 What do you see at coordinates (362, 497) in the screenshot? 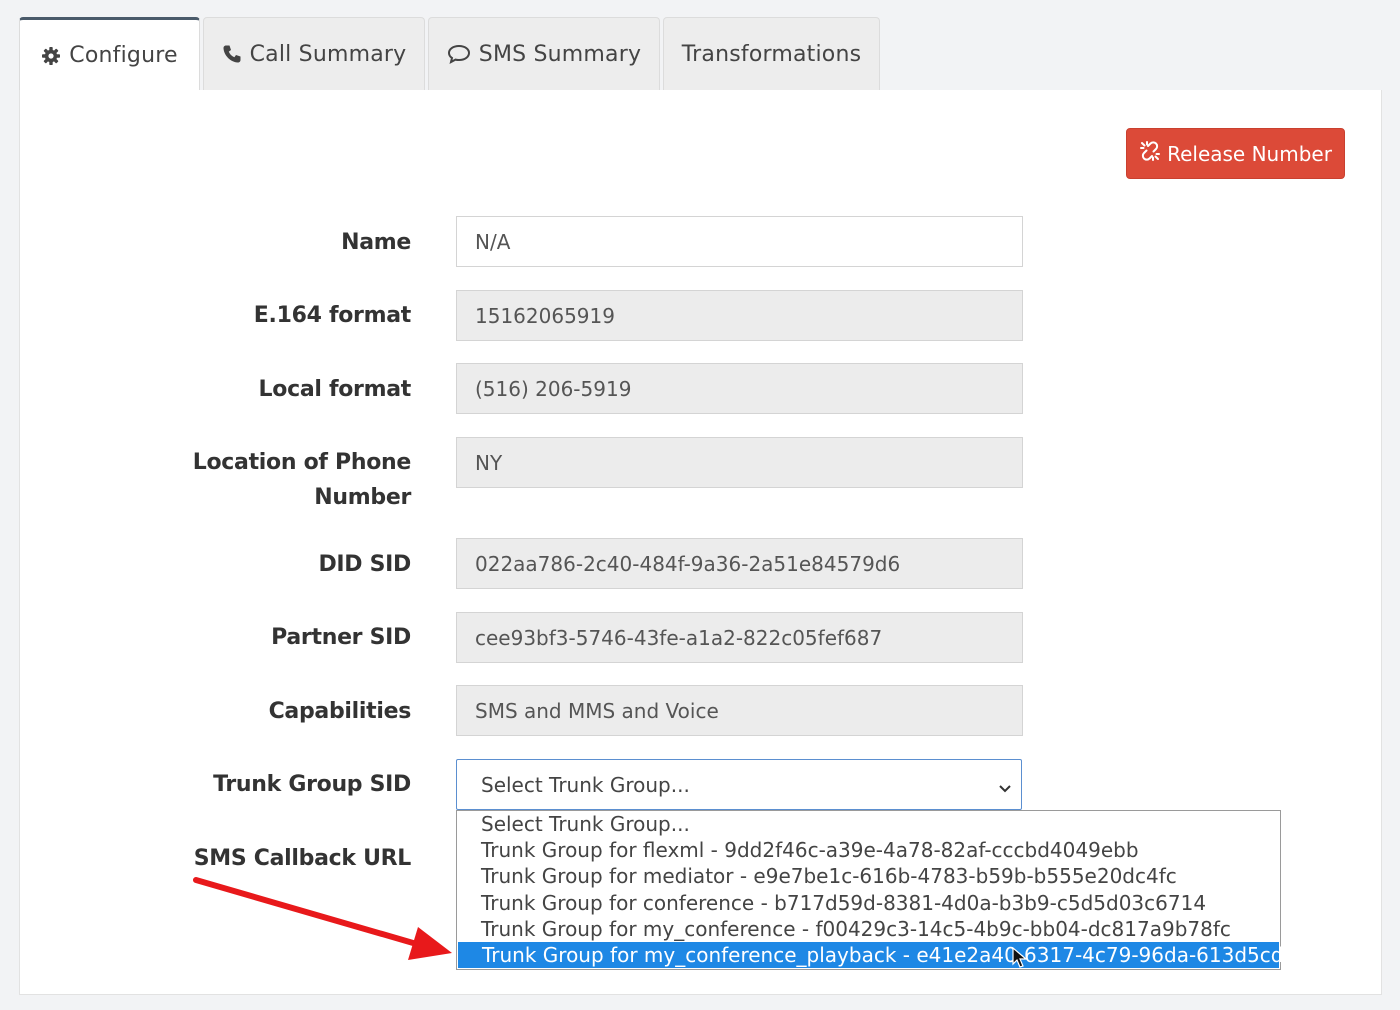
I see `location-label-line2: Number` at bounding box center [362, 497].